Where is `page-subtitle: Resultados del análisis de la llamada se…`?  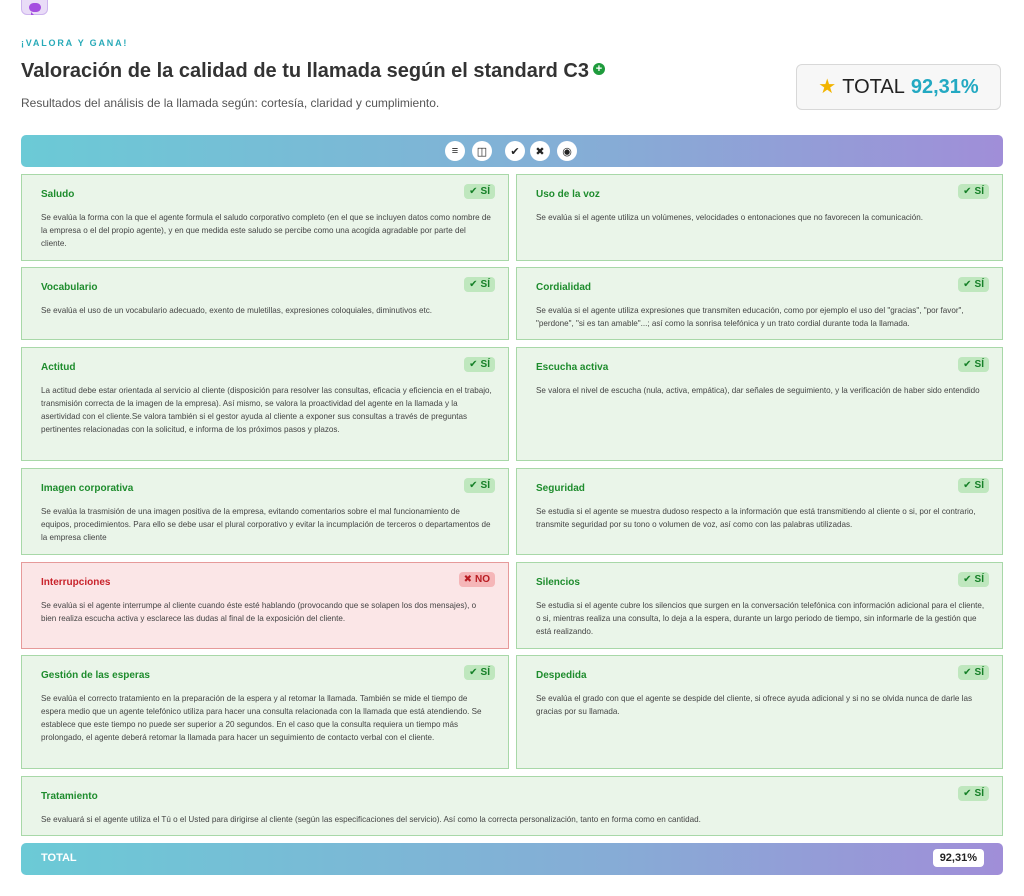
page-subtitle: Resultados del análisis de la llamada se… is located at coordinates (230, 103).